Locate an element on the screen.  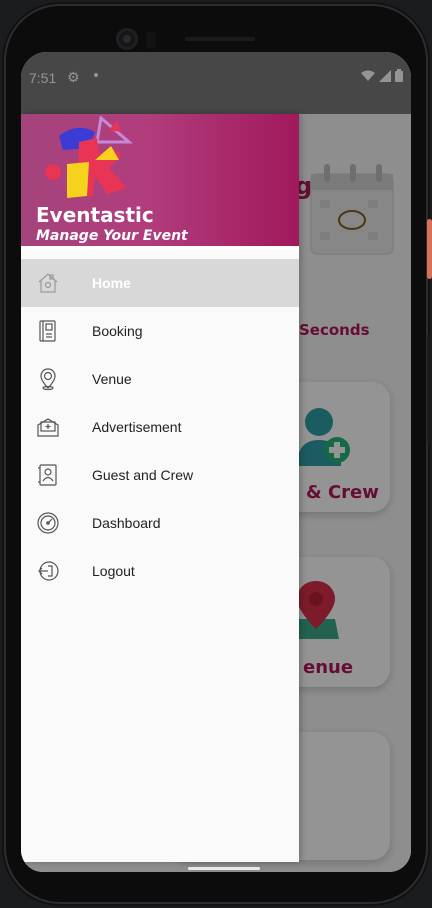
volume-button is located at coordinates (429, 389).